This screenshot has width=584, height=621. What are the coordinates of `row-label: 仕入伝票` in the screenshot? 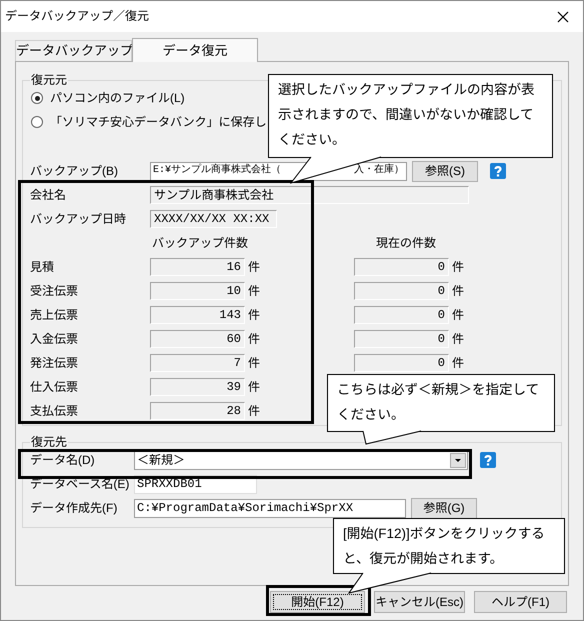 It's located at (55, 387).